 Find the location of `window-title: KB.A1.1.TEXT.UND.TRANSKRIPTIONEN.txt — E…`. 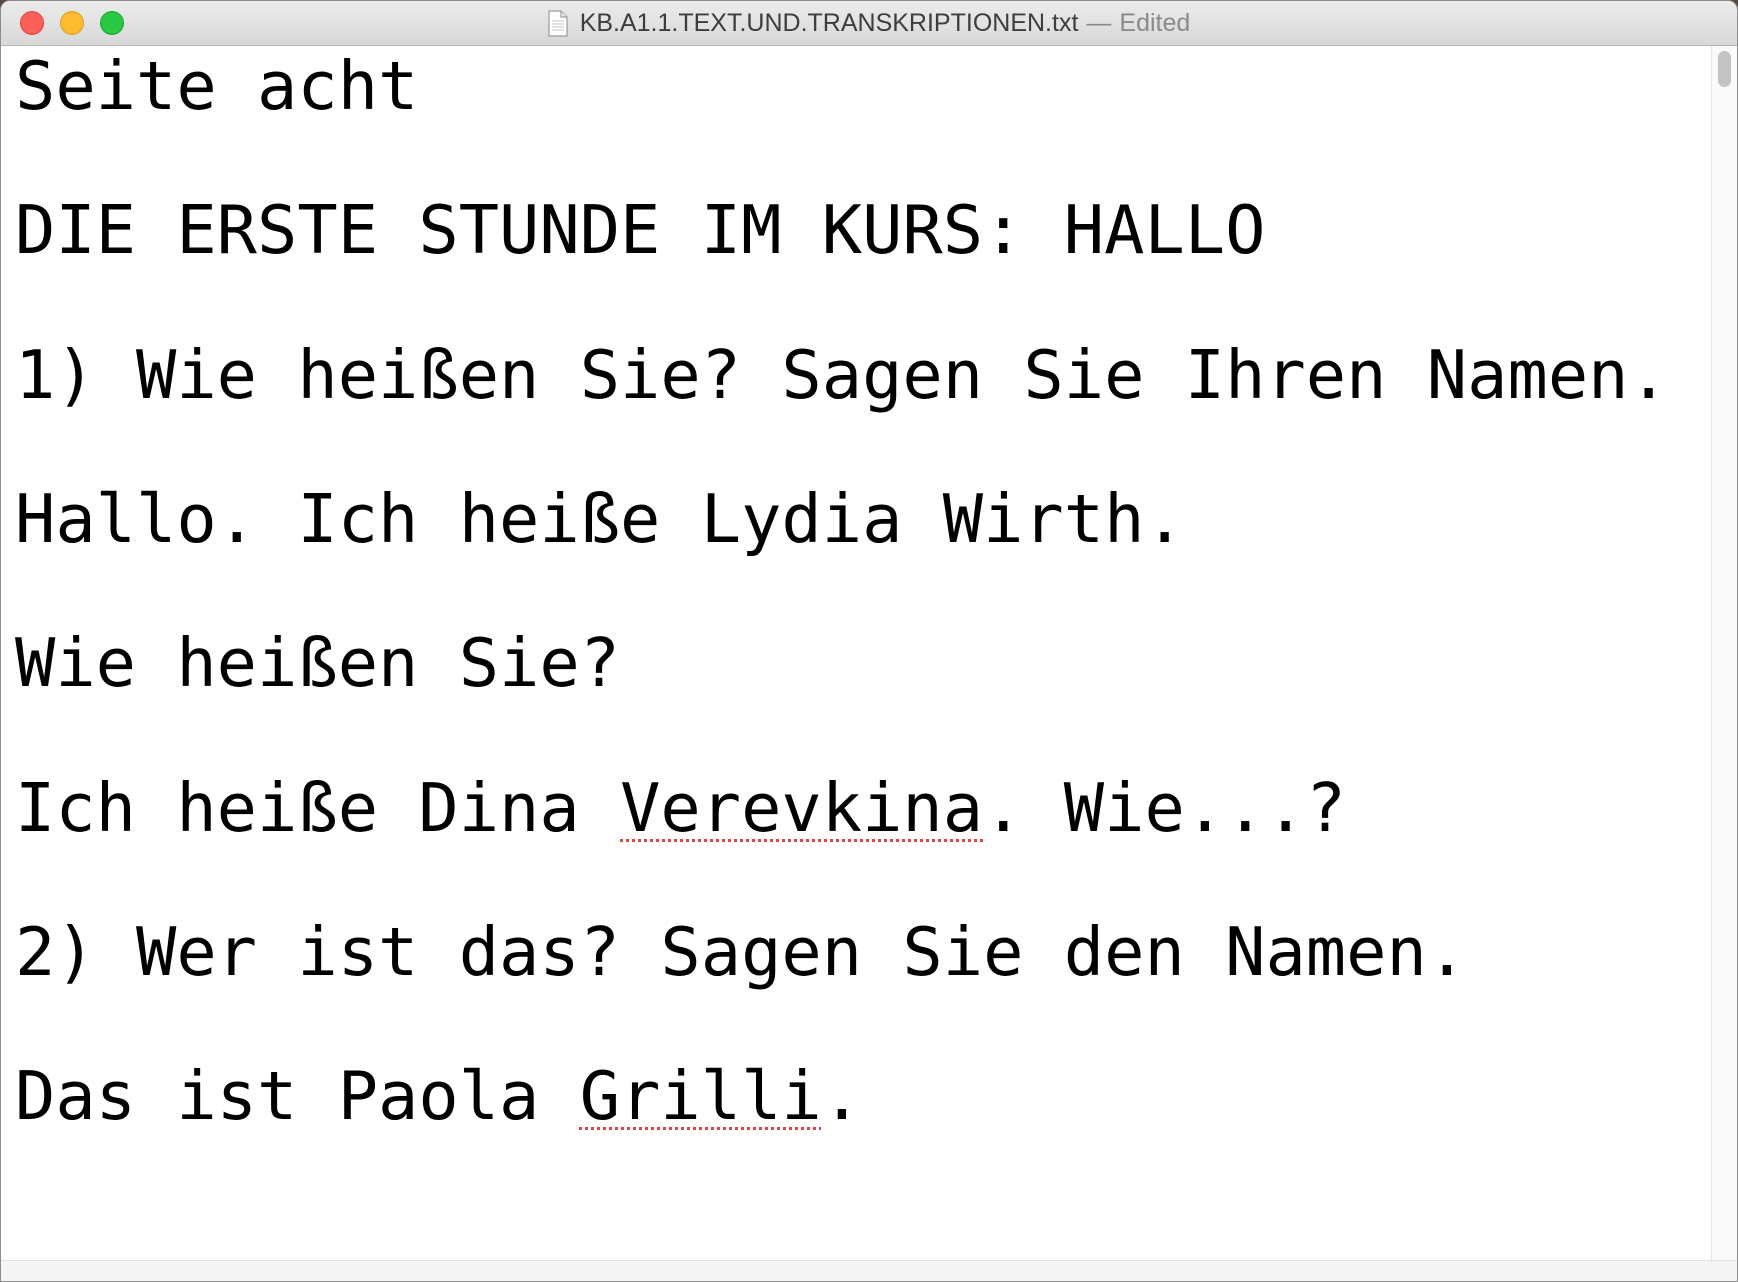

window-title: KB.A1.1.TEXT.UND.TRANSKRIPTIONEN.txt — E… is located at coordinates (869, 23).